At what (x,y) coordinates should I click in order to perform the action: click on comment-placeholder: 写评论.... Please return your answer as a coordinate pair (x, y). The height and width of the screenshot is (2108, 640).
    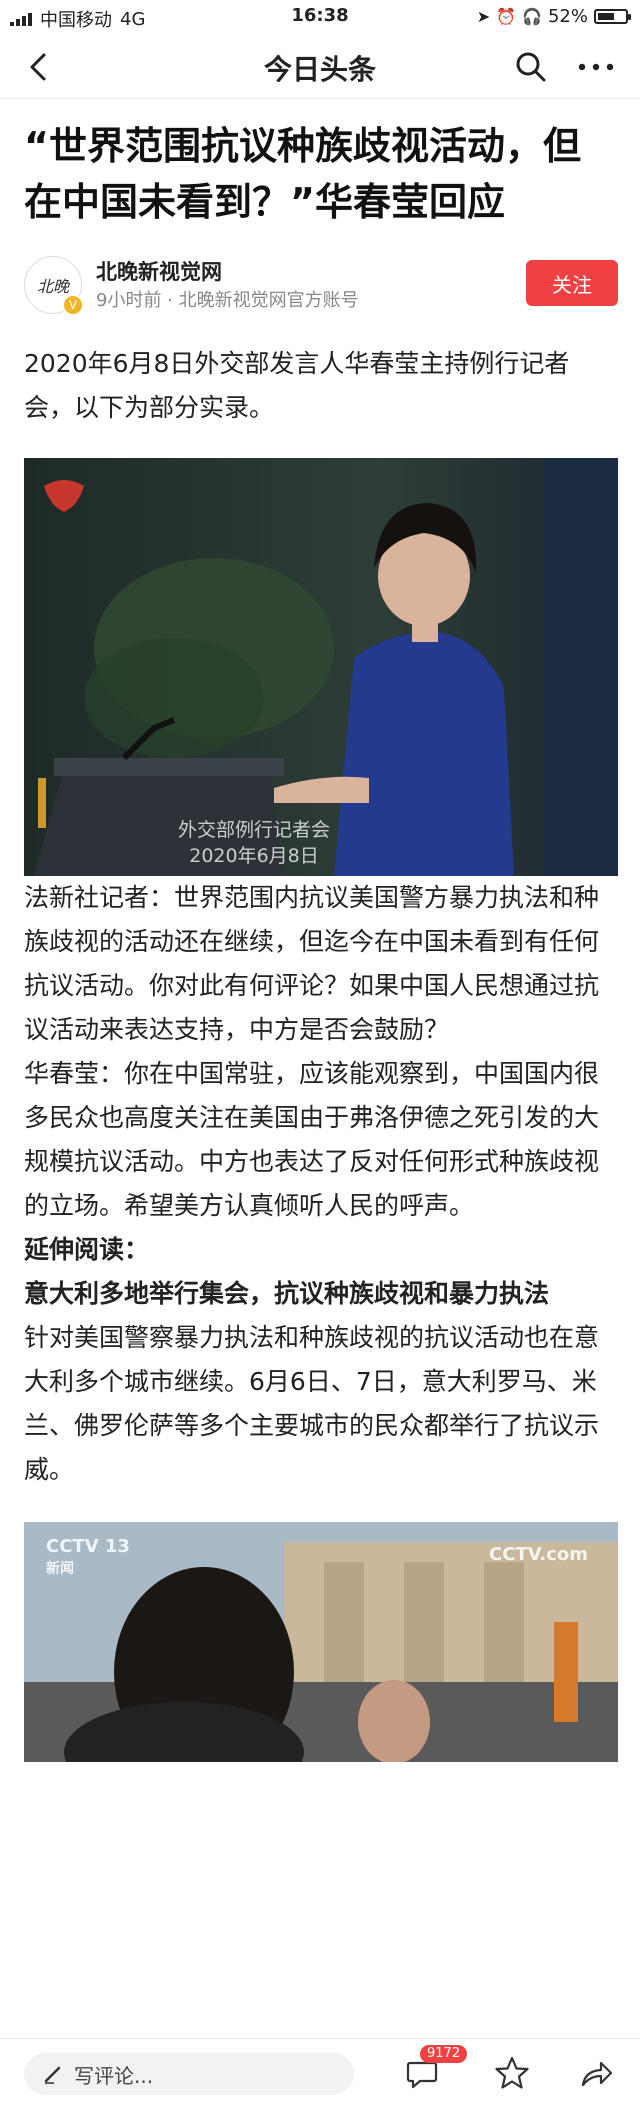
    Looking at the image, I should click on (114, 2075).